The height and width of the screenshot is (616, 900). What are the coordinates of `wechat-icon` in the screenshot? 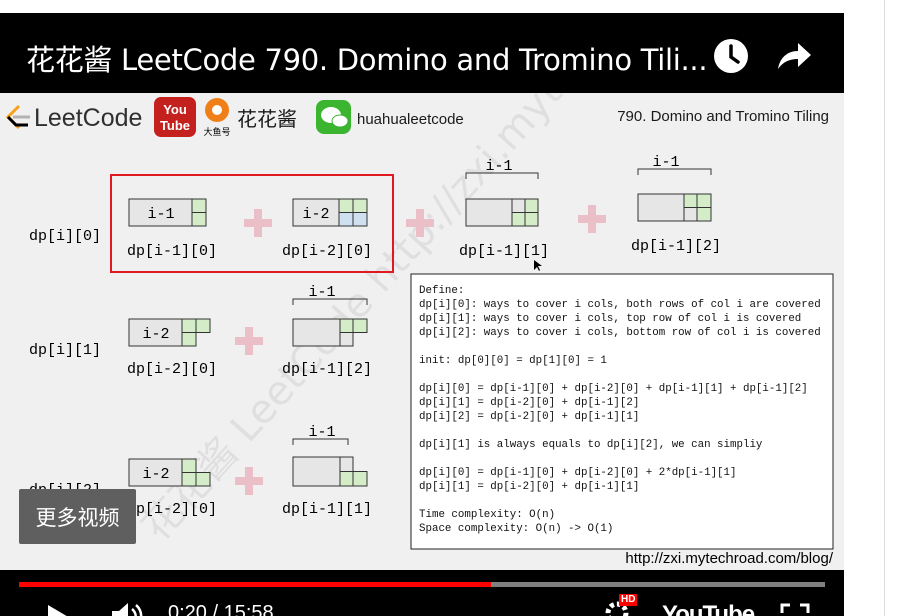 It's located at (333, 117).